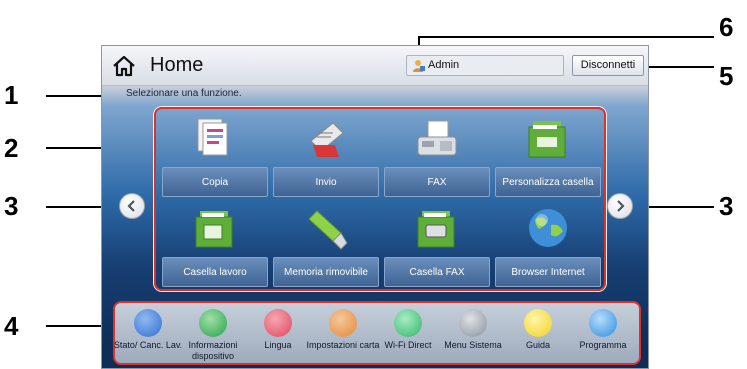  What do you see at coordinates (473, 345) in the screenshot?
I see `dock-label: Menu Sistema` at bounding box center [473, 345].